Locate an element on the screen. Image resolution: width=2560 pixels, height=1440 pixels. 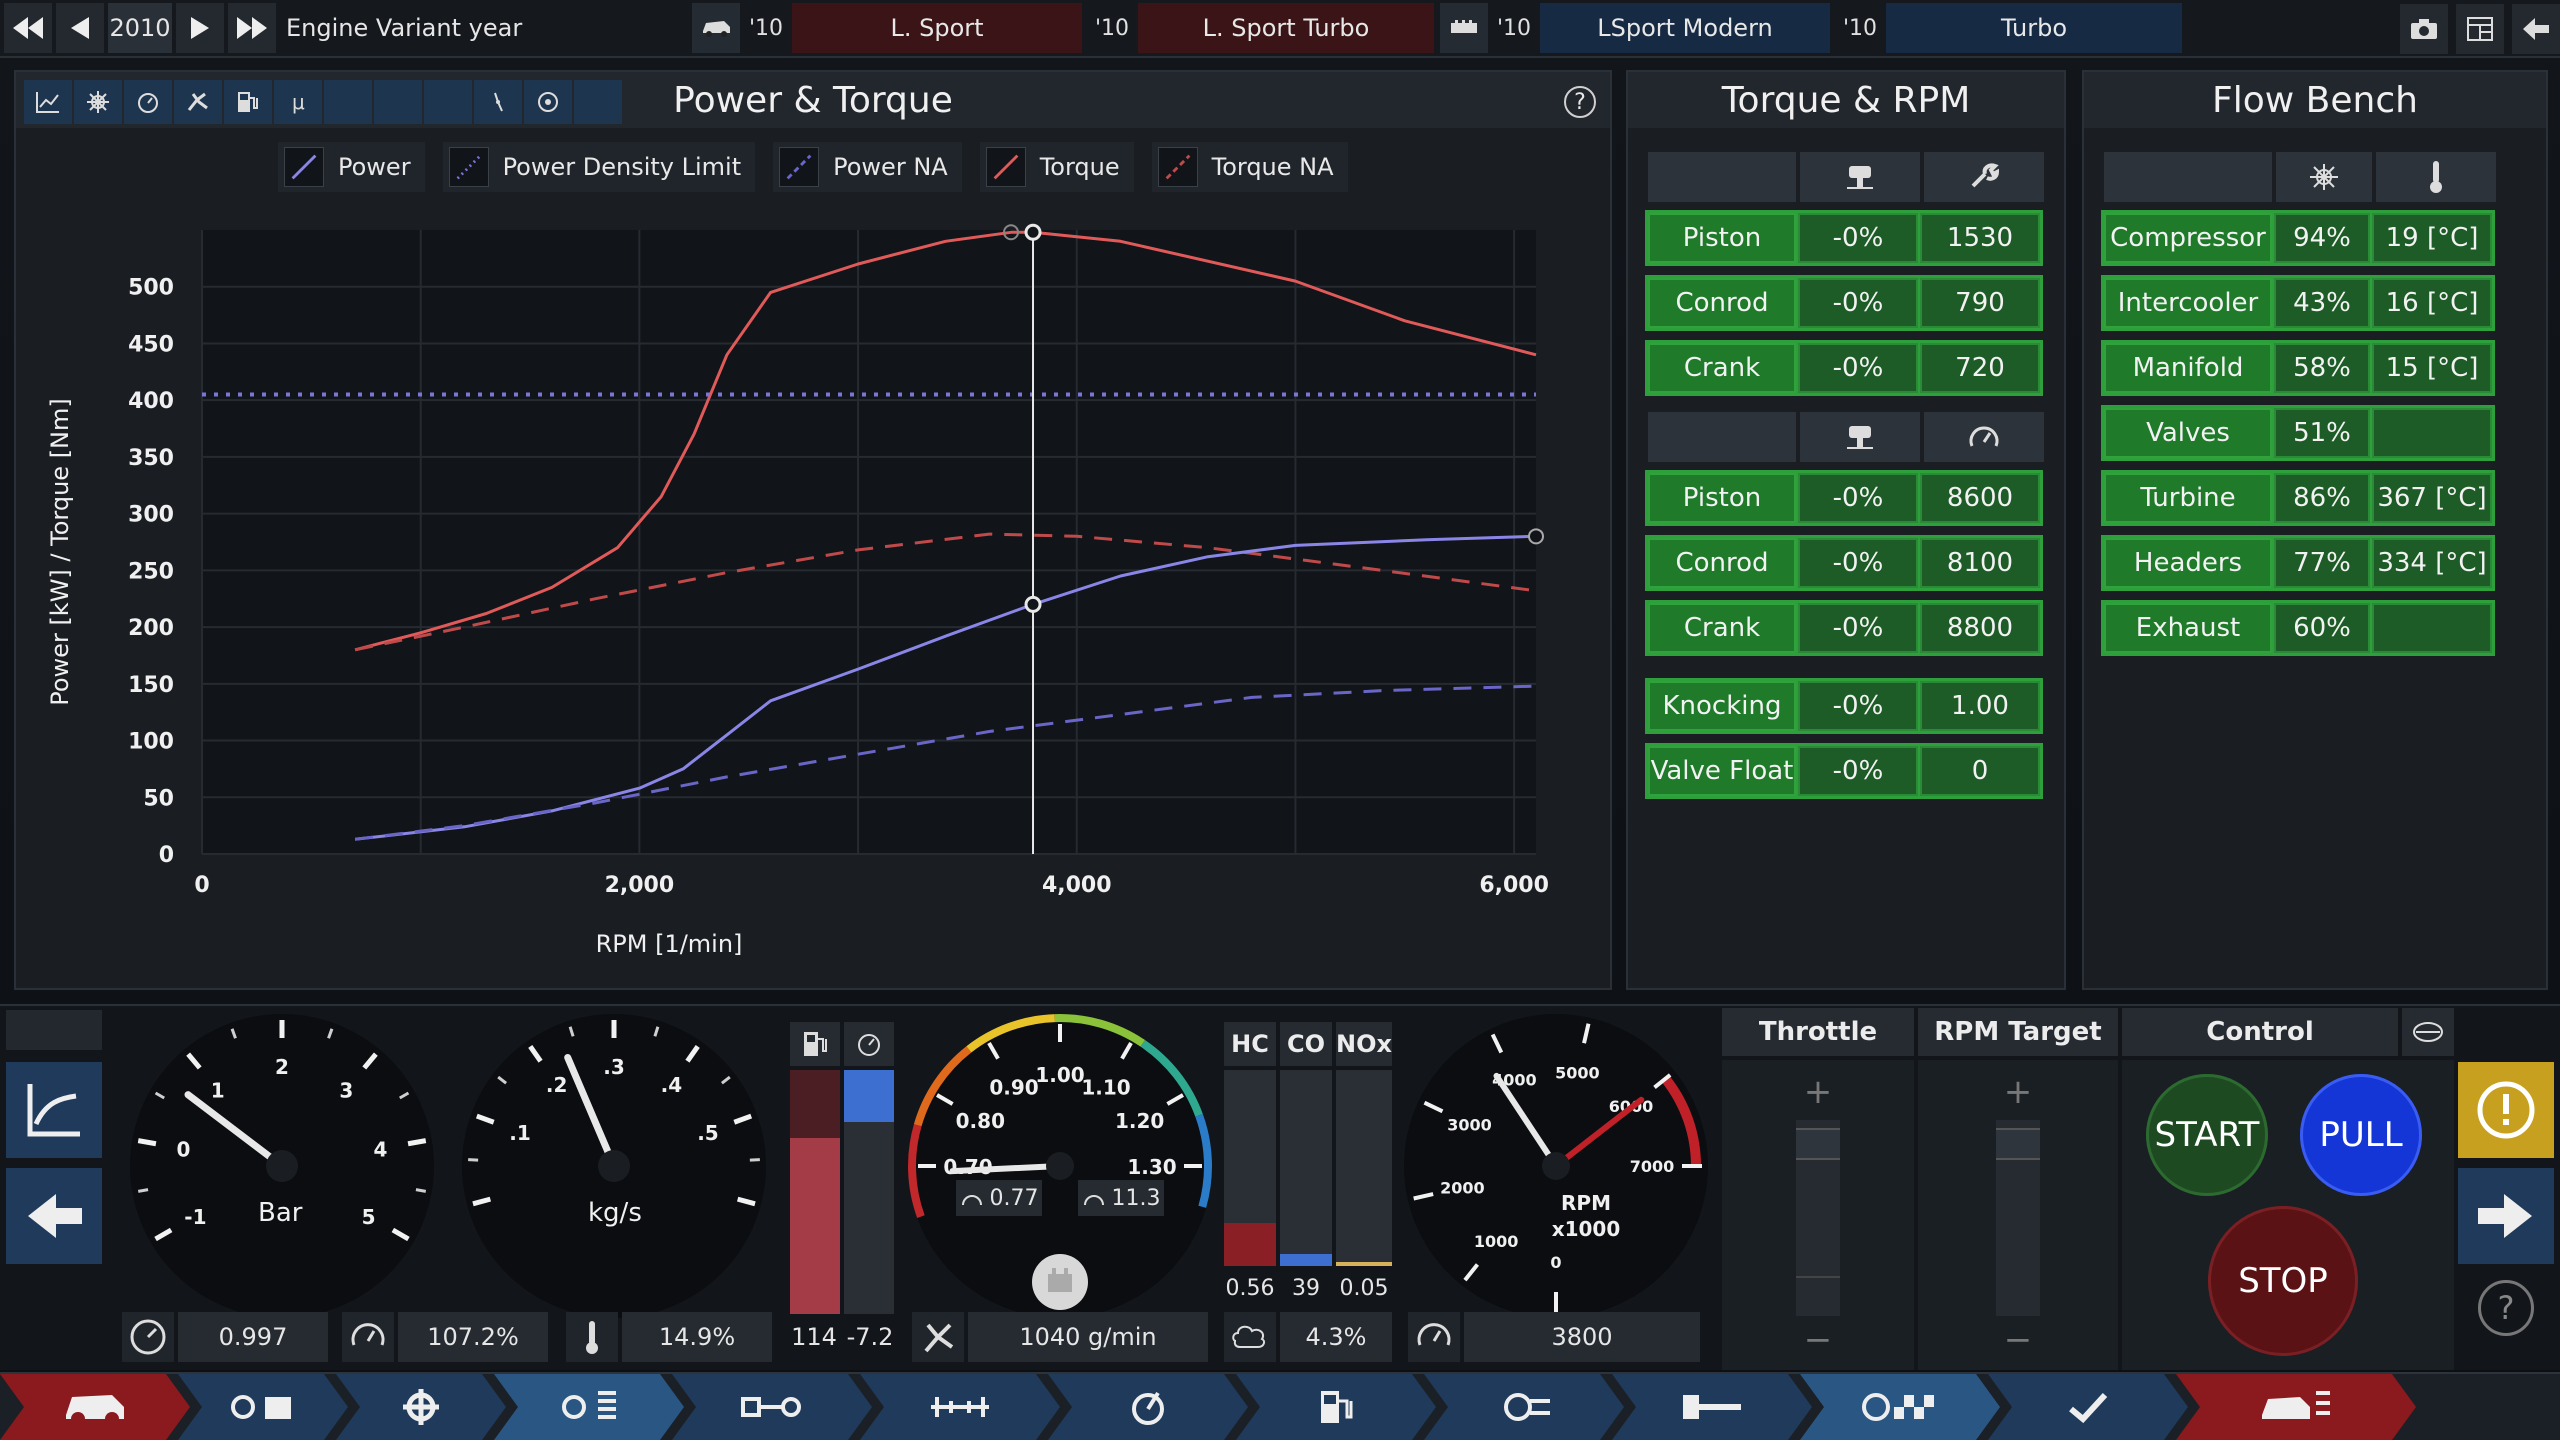
dyno-checkered-icon is located at coordinates (1900, 1407).